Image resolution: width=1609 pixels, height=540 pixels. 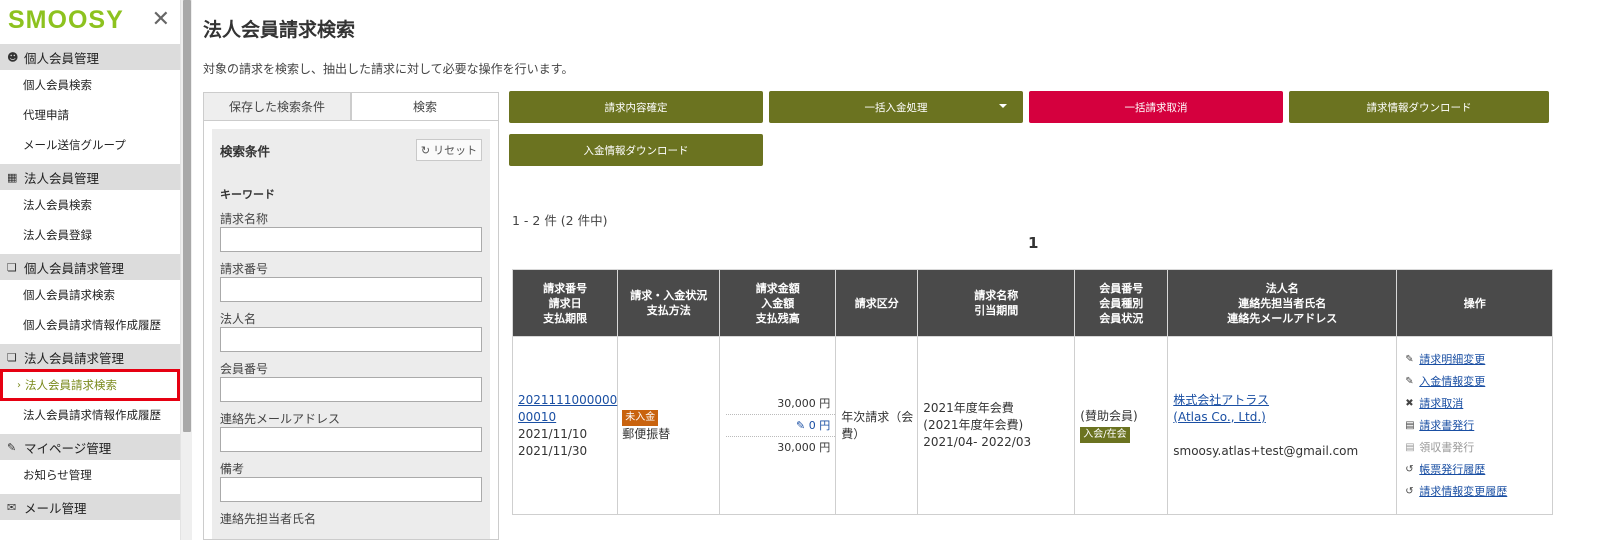 I want to click on page-description: 対象の請求を検索し、抽出した請求に対して必要な操作を行います。, so click(x=388, y=69).